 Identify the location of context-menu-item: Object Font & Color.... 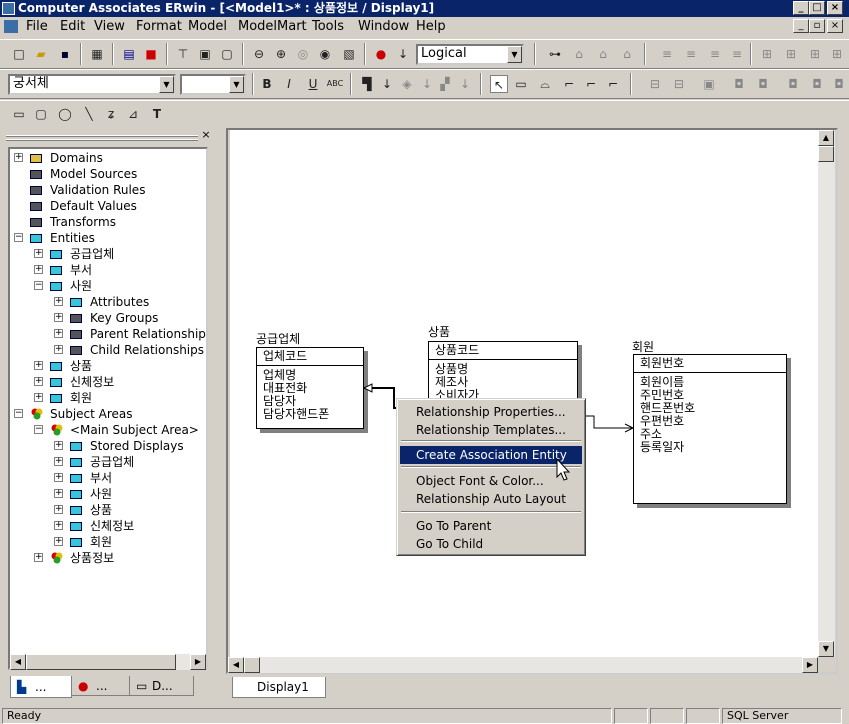
(491, 481).